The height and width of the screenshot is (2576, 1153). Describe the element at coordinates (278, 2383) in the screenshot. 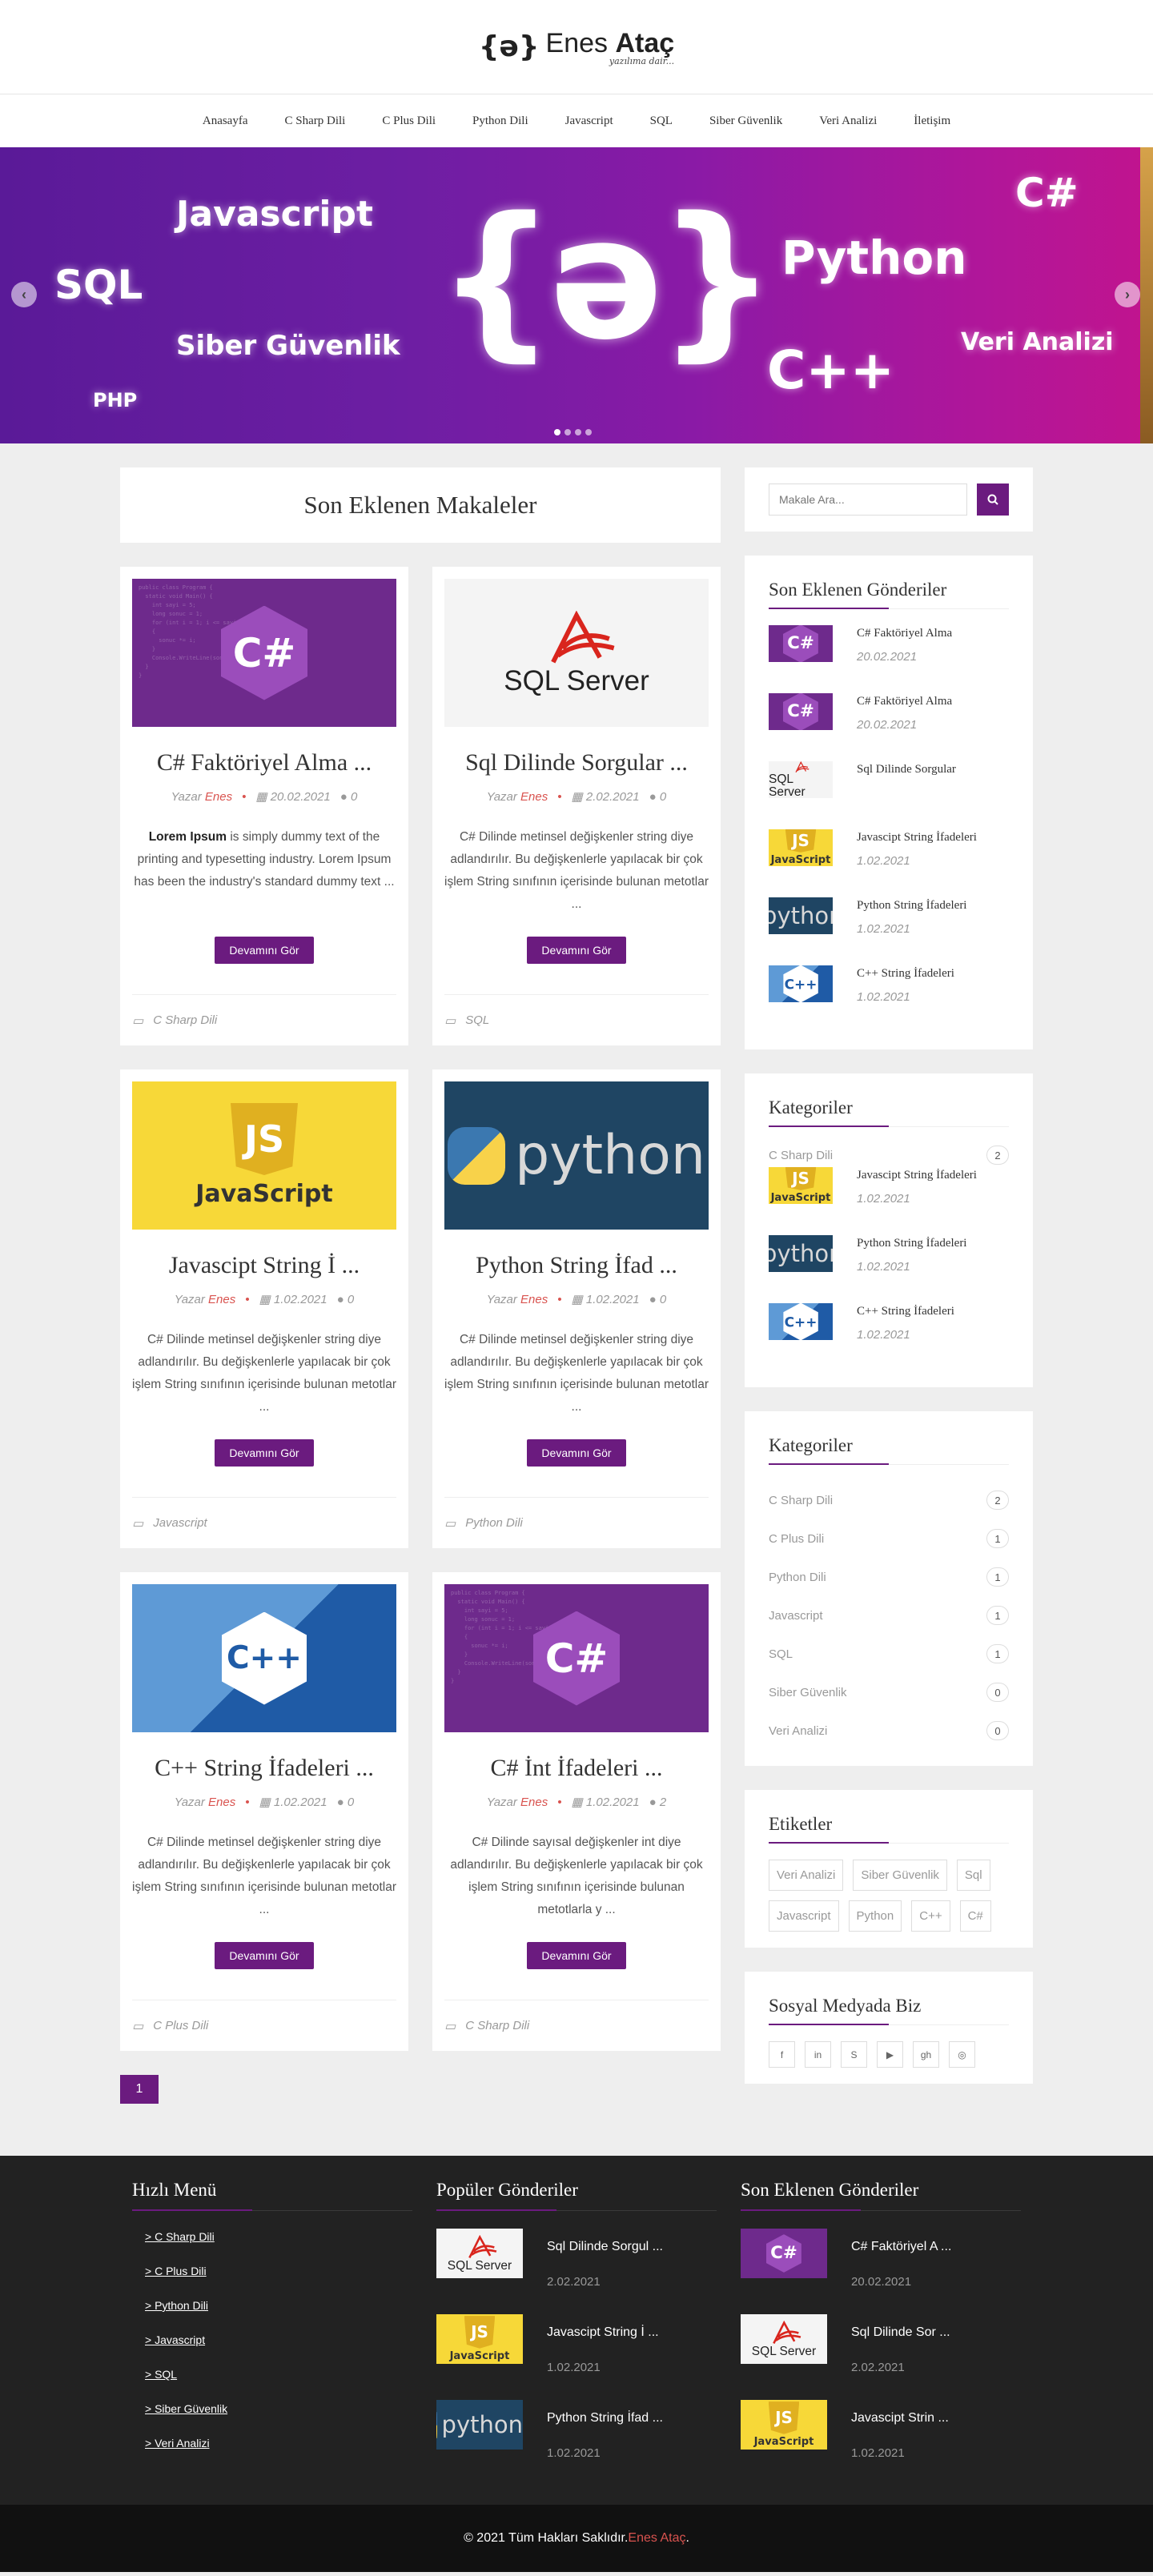

I see `footer-quick-link: > SQL` at that location.